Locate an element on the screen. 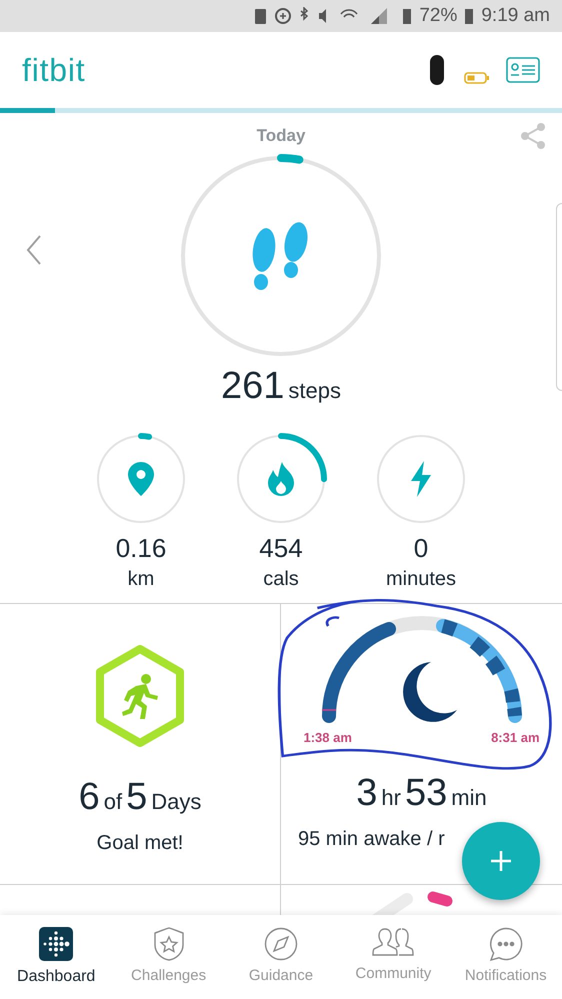  clock: 9:19 am is located at coordinates (515, 16).